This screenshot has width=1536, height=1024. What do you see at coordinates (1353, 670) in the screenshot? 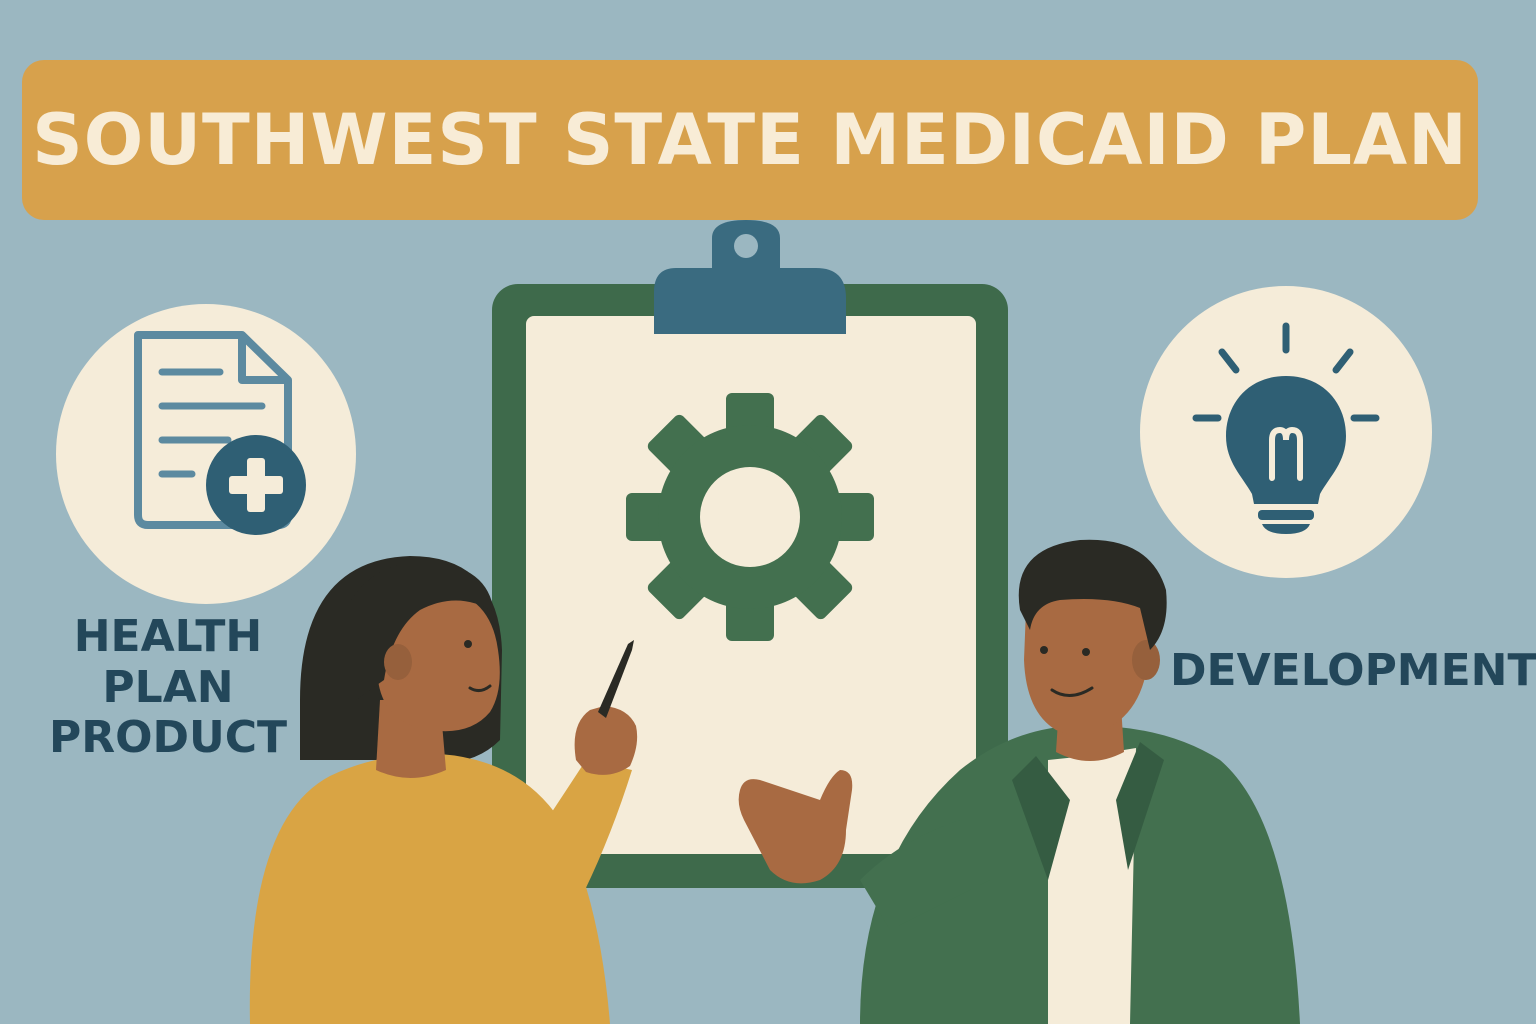
I see `development-label: DEVELOPMENT` at bounding box center [1353, 670].